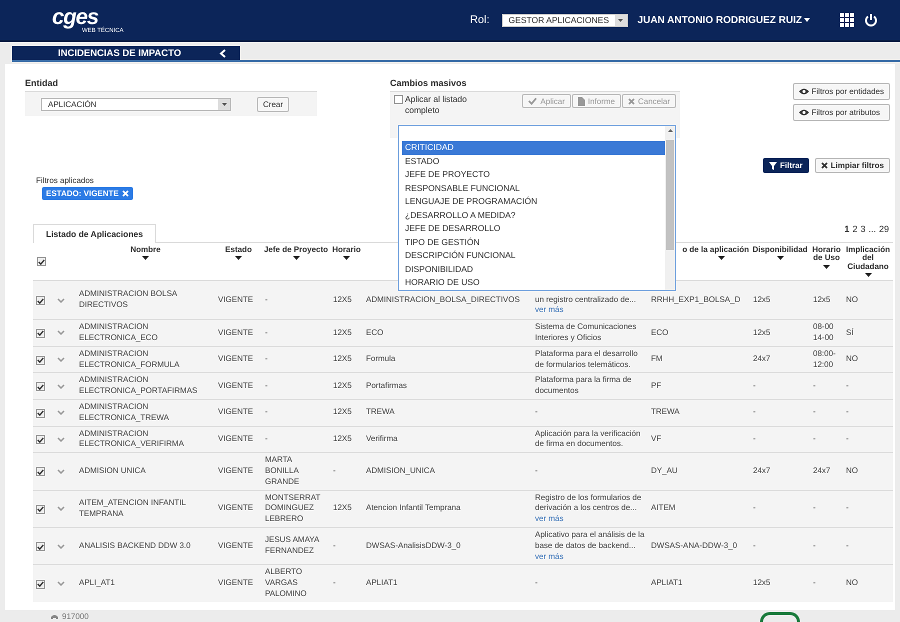  I want to click on table-cell: DWSAS-ANA-DDW-3_0, so click(694, 545).